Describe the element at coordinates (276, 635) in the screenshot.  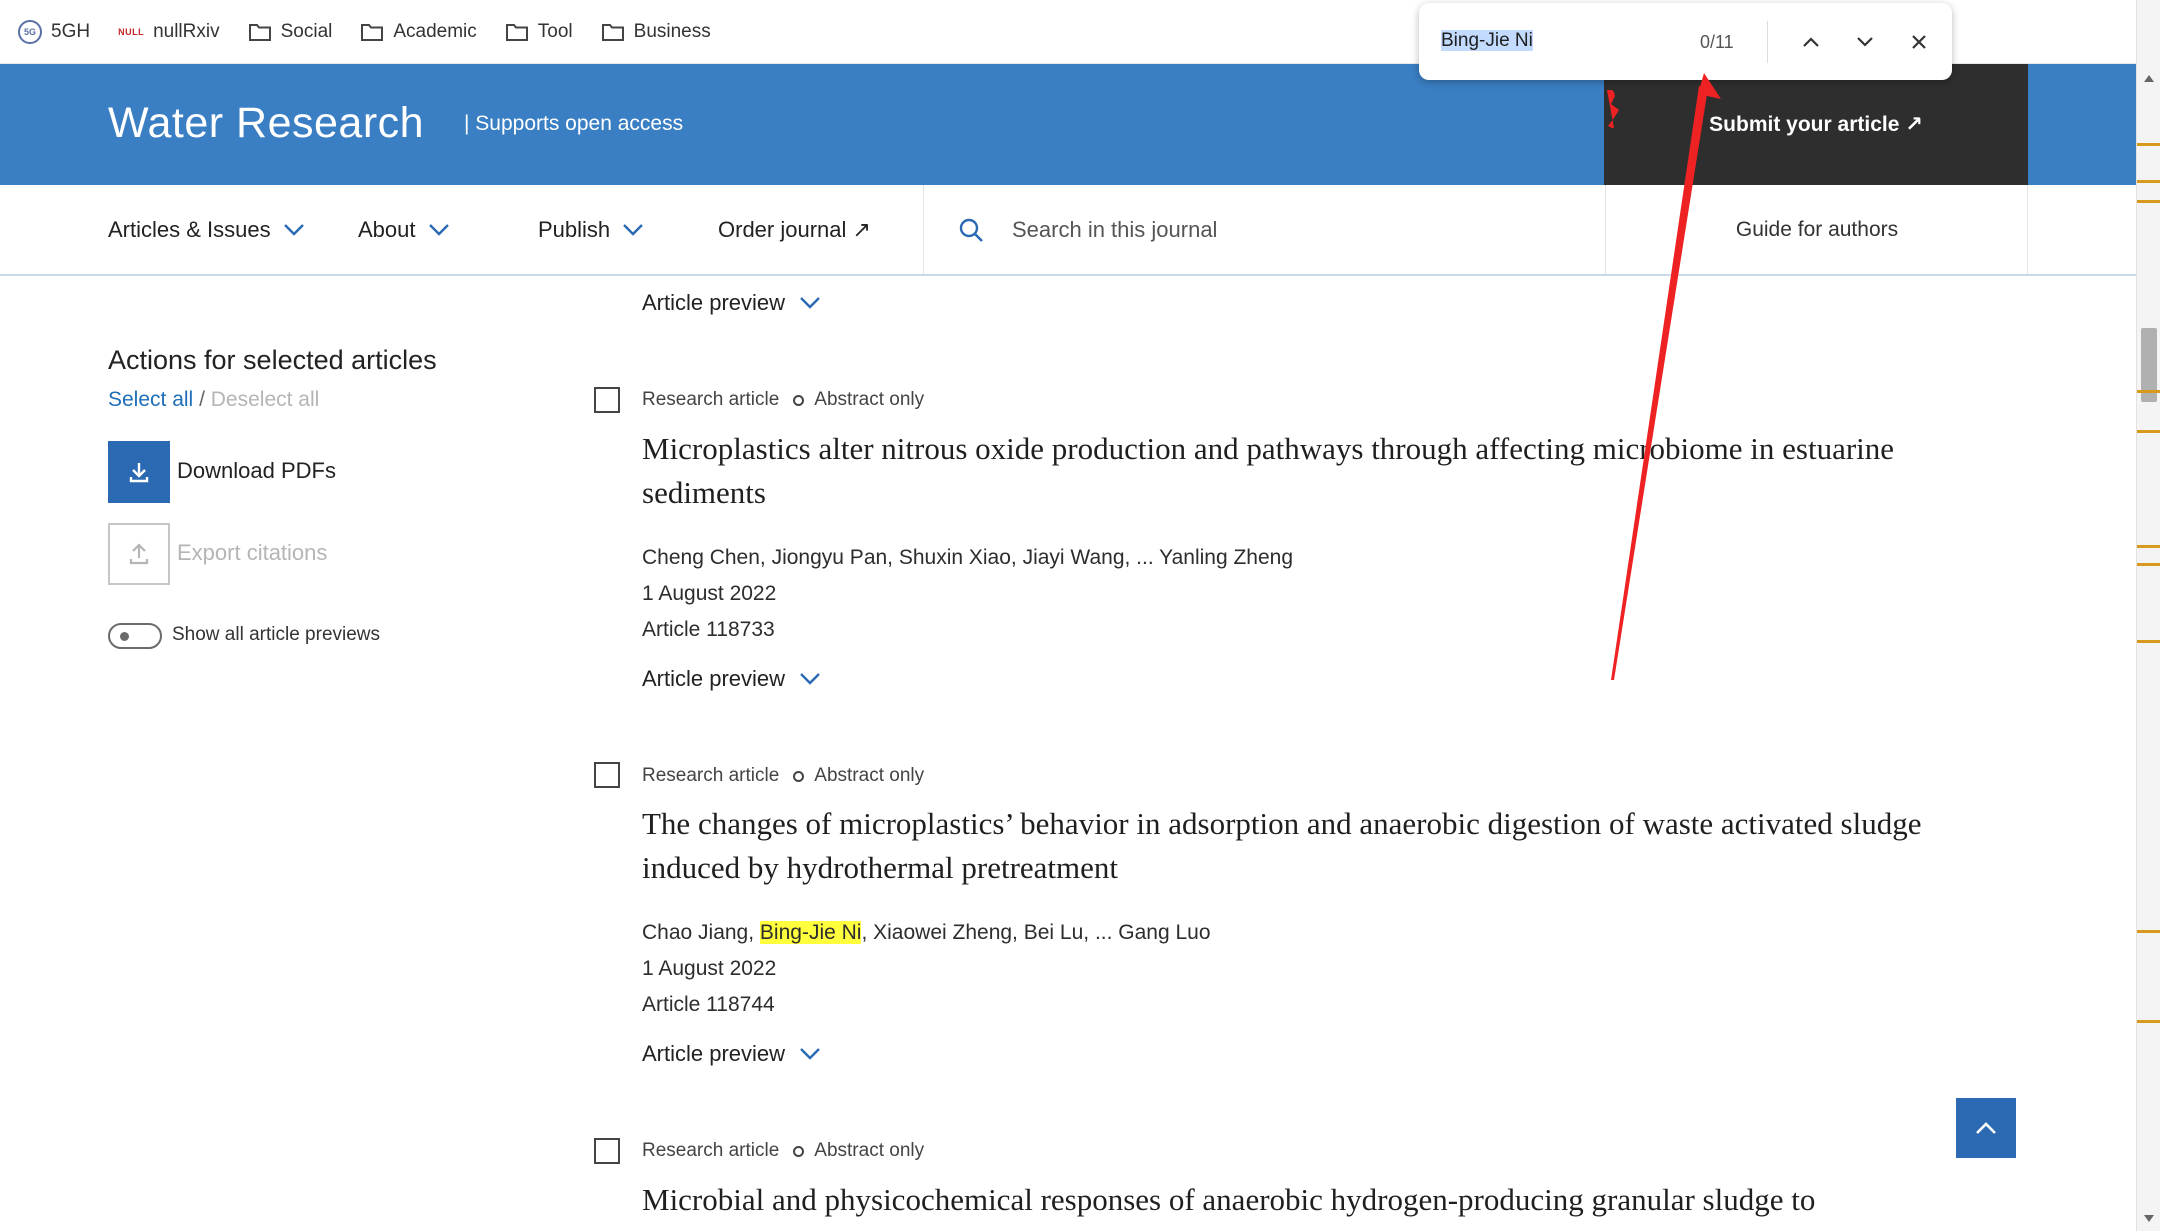
I see `article-previews-toggle-label: Show all article previews` at that location.